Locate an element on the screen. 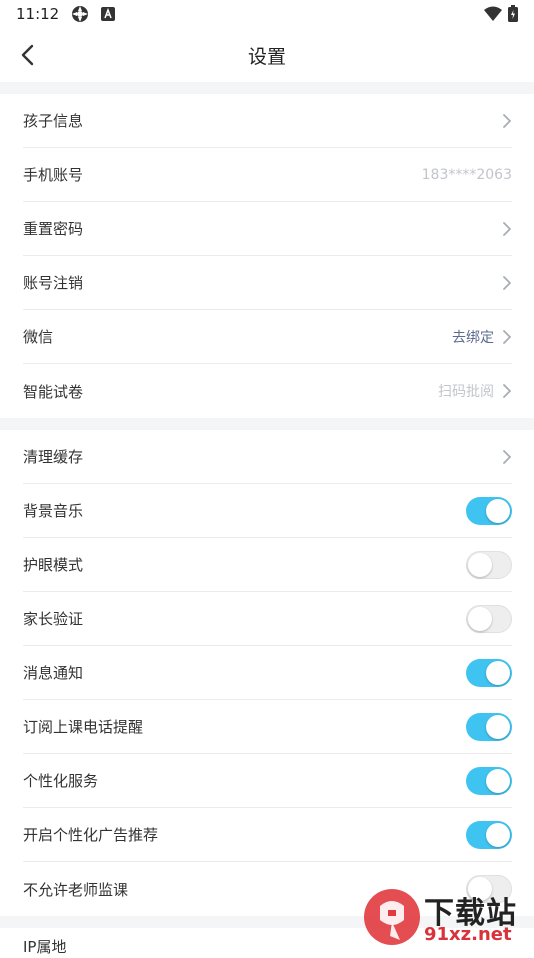 Image resolution: width=534 pixels, height=958 pixels. settings-row-parent-verify: 家长验证 is located at coordinates (267, 619).